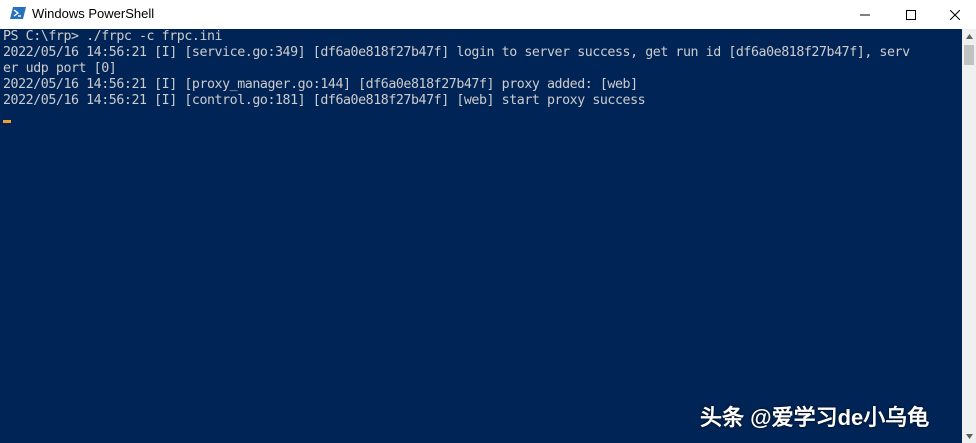 The width and height of the screenshot is (976, 443). What do you see at coordinates (969, 236) in the screenshot?
I see `vertical-scrollbar` at bounding box center [969, 236].